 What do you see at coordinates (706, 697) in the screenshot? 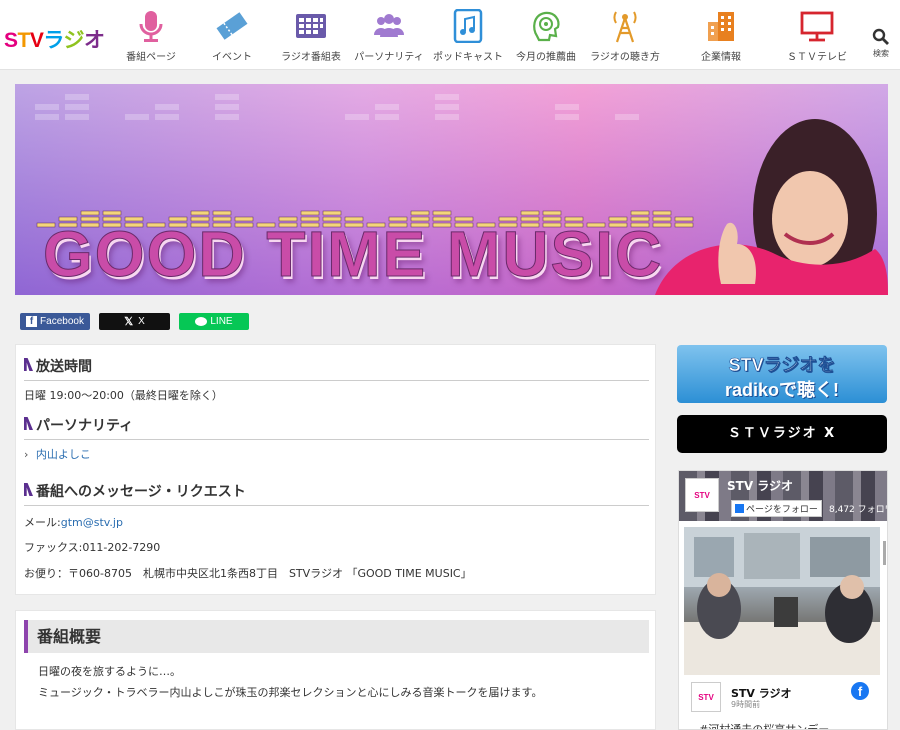
I see `post-author-avatar: STV` at bounding box center [706, 697].